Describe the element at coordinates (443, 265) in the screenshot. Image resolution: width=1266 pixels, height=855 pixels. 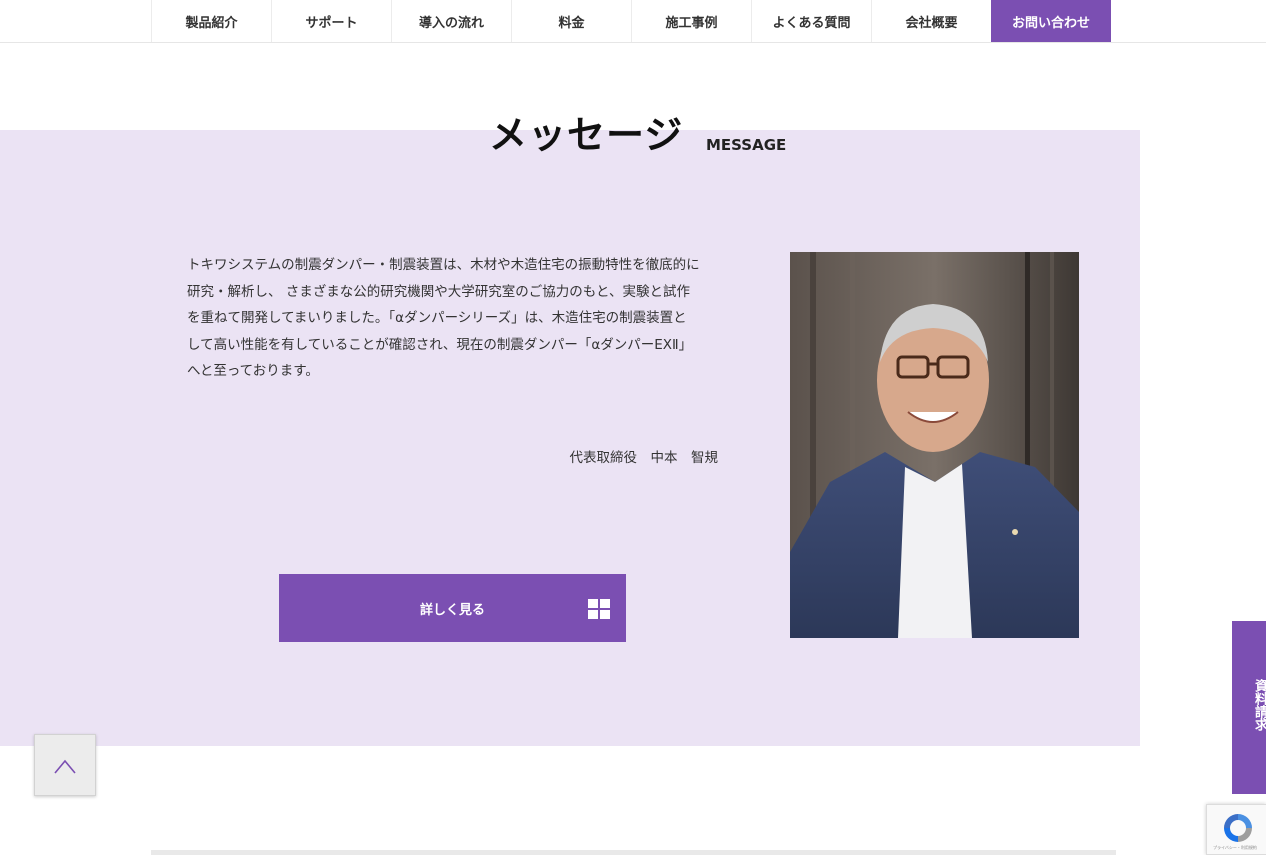
I see `message-line: トキワシステムの制震ダンパー・制震装置は、木材や木造住宅の振動特性を徹底的に` at that location.